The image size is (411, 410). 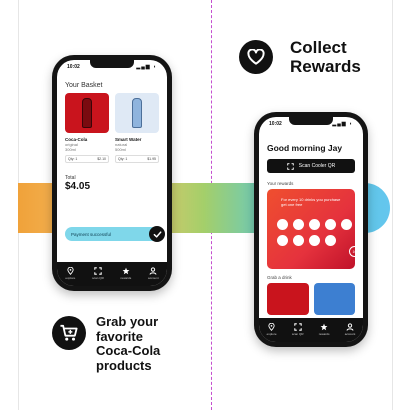 I want to click on coca-cola-image, so click(x=87, y=113).